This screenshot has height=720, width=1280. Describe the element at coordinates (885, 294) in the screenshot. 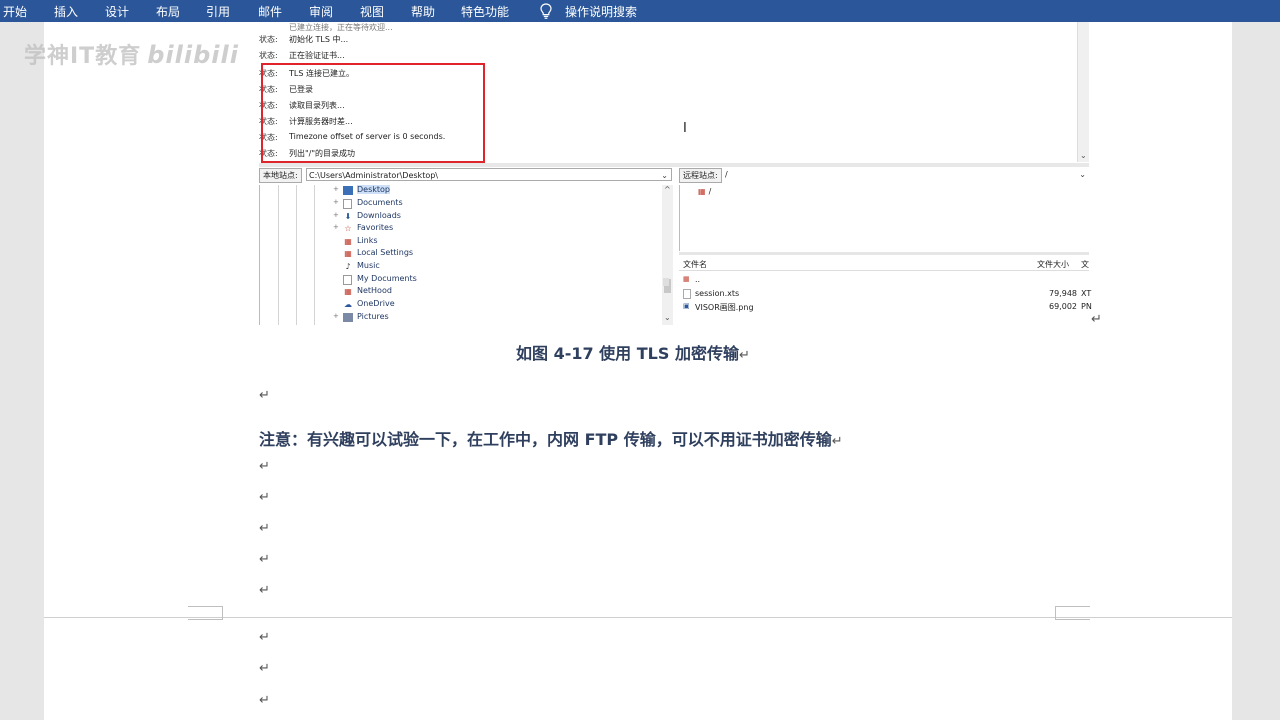

I see `file-row: session.xts 79,948 XT` at that location.